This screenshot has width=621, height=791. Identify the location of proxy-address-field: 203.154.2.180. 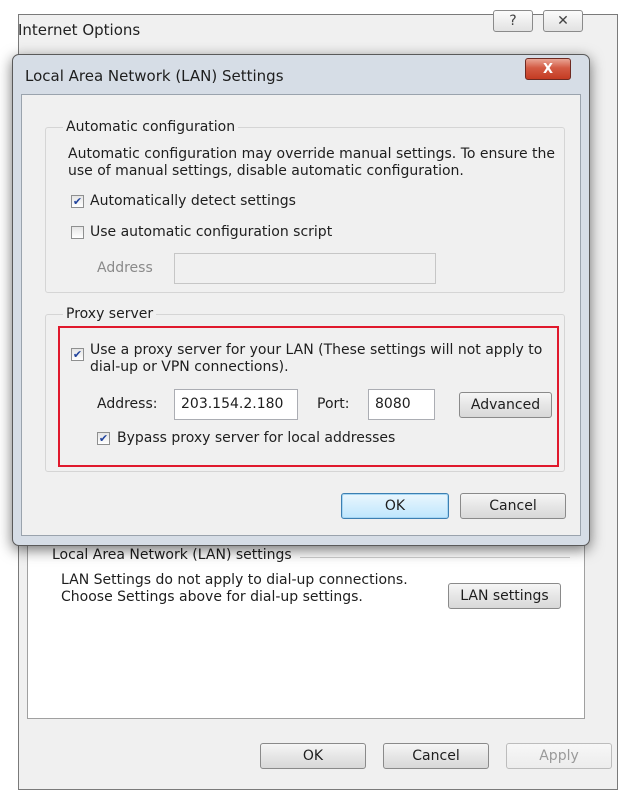
(236, 404).